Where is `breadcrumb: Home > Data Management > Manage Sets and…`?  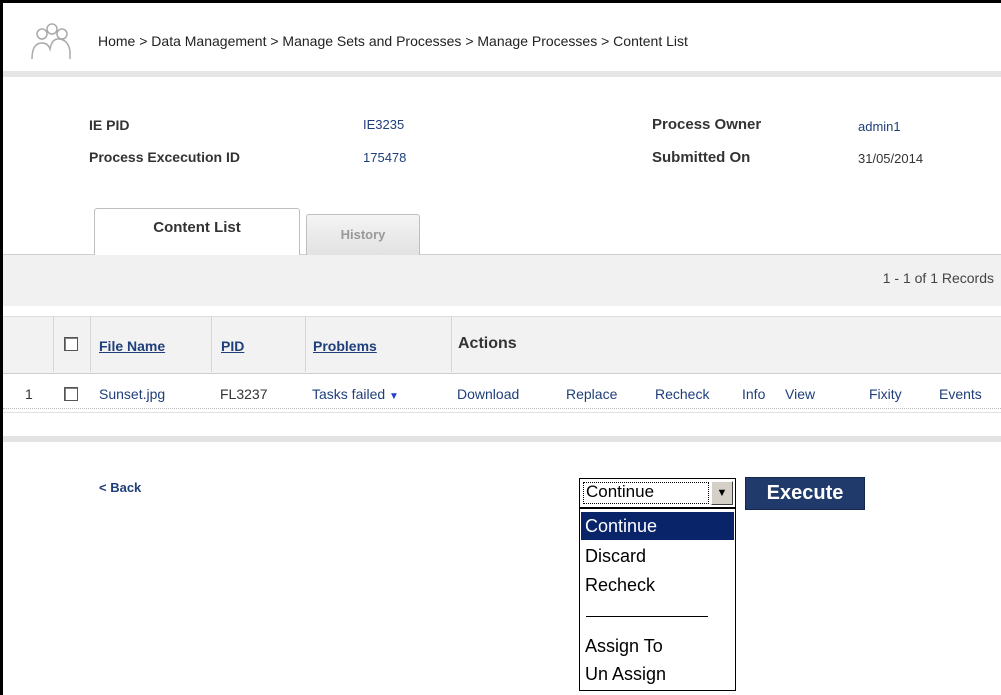
breadcrumb: Home > Data Management > Manage Sets and… is located at coordinates (393, 41).